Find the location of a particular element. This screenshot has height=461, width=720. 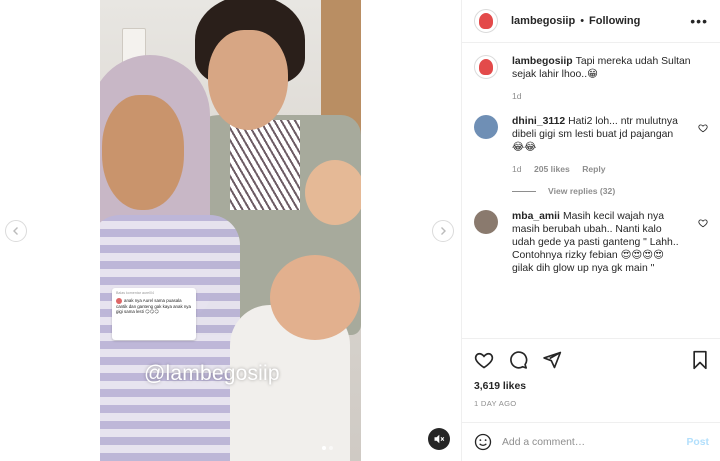

caption-avatar is located at coordinates (486, 67).